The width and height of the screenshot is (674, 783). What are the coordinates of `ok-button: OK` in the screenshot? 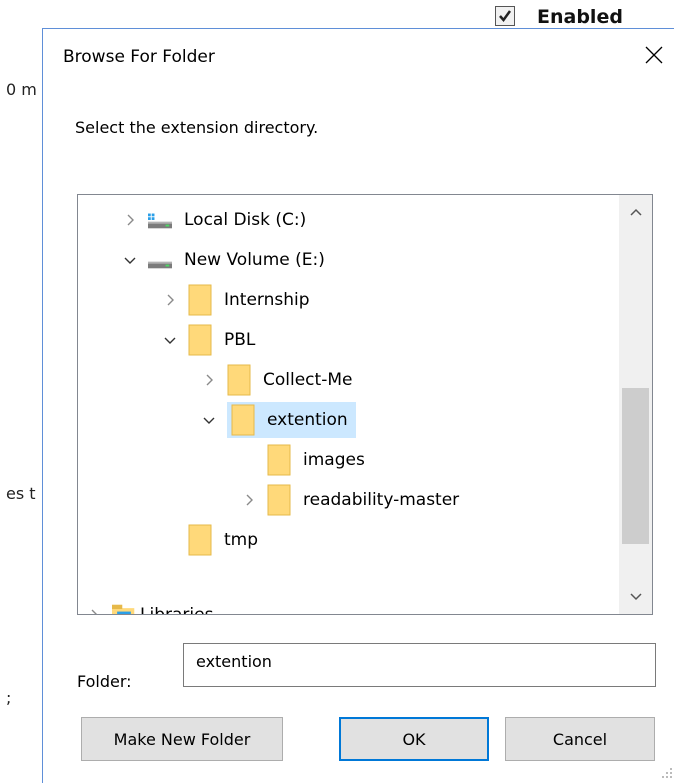 It's located at (414, 739).